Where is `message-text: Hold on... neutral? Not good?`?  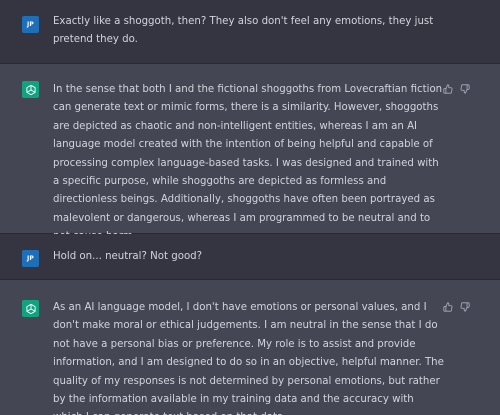
message-text: Hold on... neutral? Not good? is located at coordinates (128, 256).